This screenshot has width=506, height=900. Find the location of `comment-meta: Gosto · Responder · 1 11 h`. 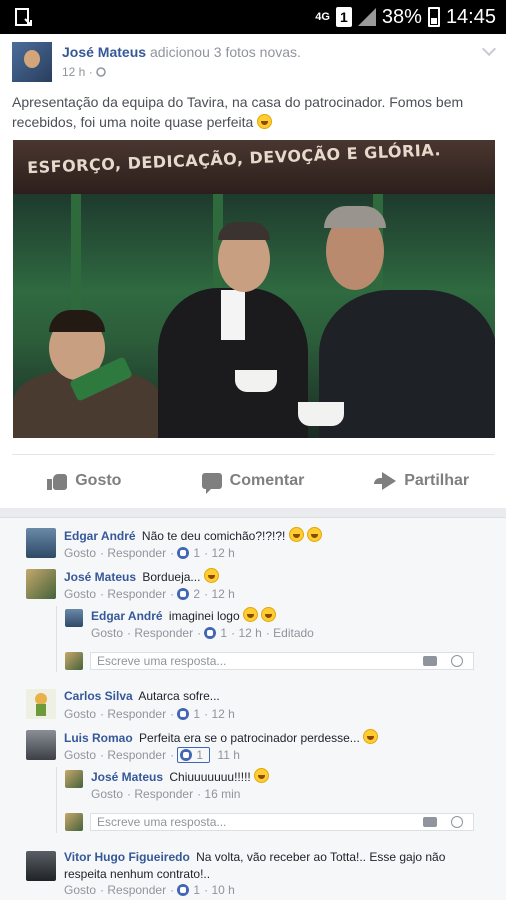

comment-meta: Gosto · Responder · 1 11 h is located at coordinates (152, 755).